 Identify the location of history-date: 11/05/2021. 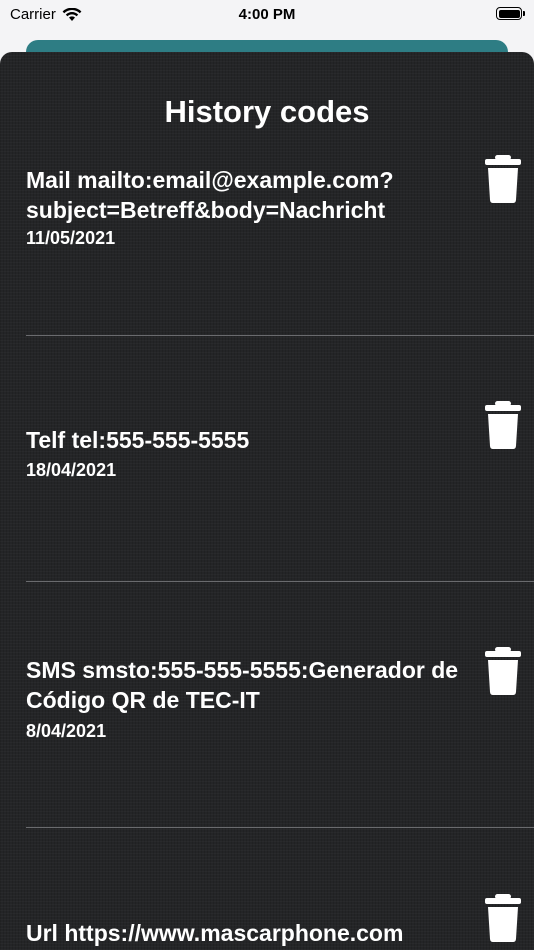
(71, 238).